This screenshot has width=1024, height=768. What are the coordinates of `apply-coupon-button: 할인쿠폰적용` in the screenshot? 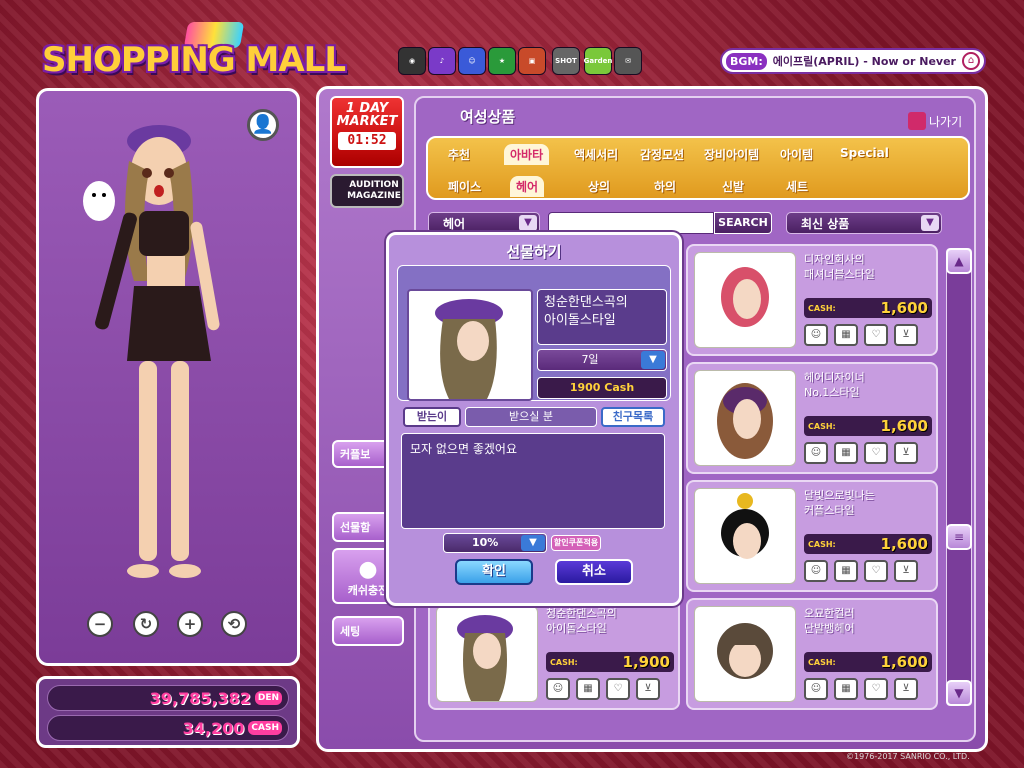 It's located at (576, 543).